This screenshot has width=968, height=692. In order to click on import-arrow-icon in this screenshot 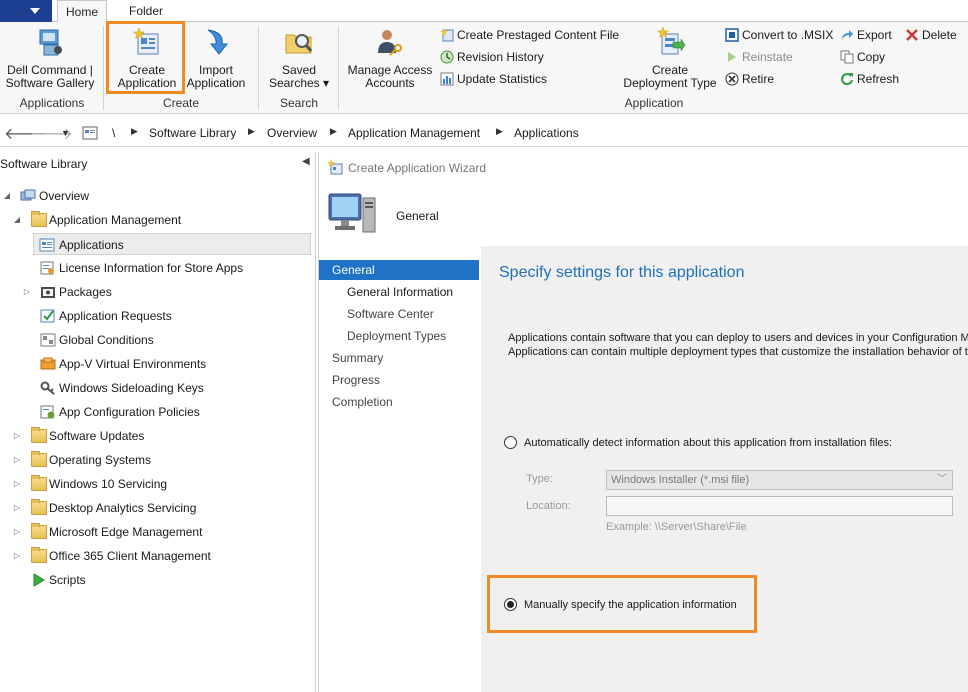, I will do `click(218, 42)`.